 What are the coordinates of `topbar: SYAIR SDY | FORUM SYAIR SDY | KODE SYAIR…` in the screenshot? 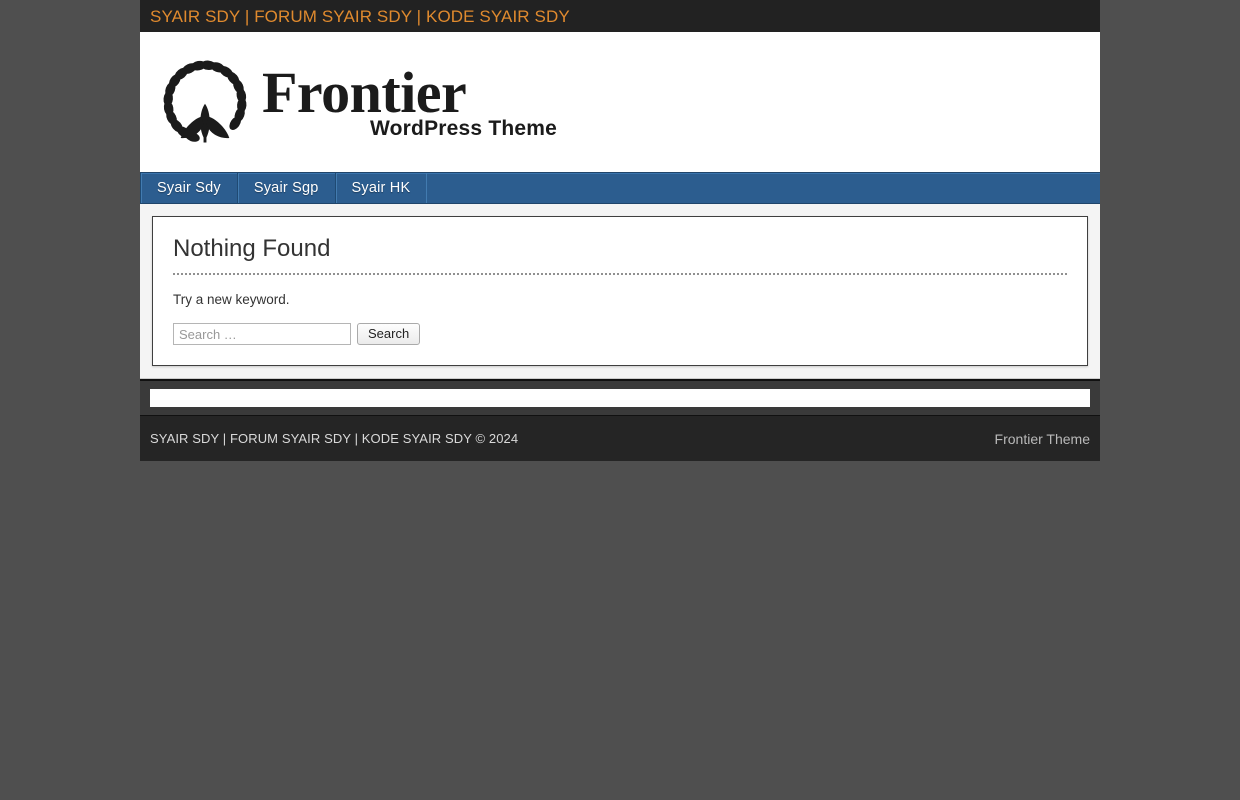 It's located at (620, 16).